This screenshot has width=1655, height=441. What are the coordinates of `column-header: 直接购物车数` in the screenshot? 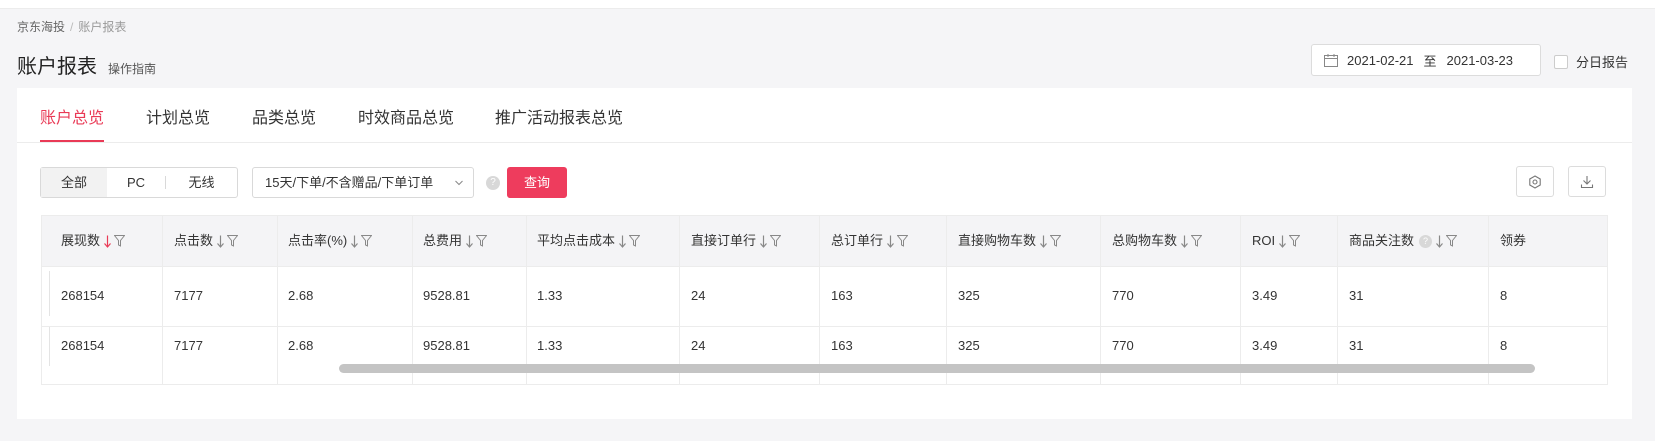 It's located at (1035, 241).